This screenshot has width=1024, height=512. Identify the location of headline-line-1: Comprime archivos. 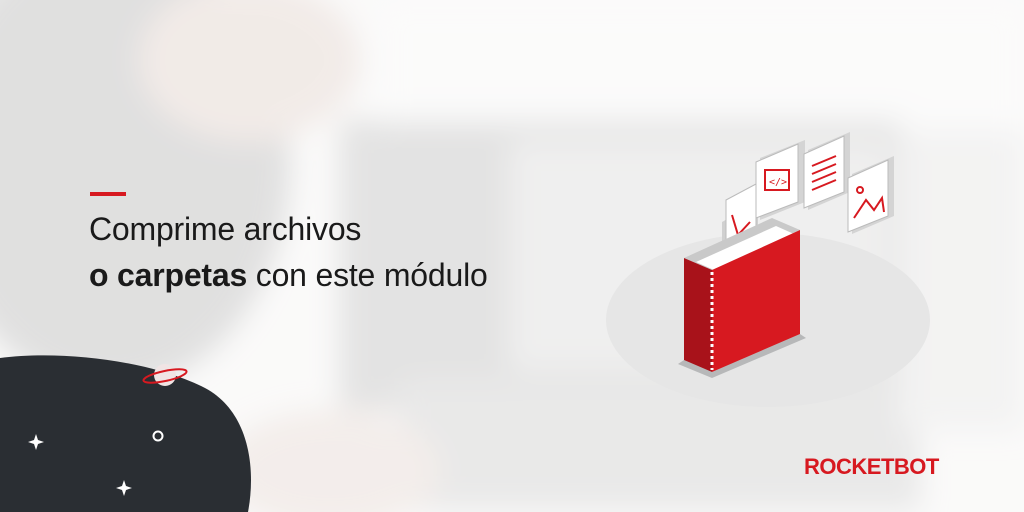
(225, 229).